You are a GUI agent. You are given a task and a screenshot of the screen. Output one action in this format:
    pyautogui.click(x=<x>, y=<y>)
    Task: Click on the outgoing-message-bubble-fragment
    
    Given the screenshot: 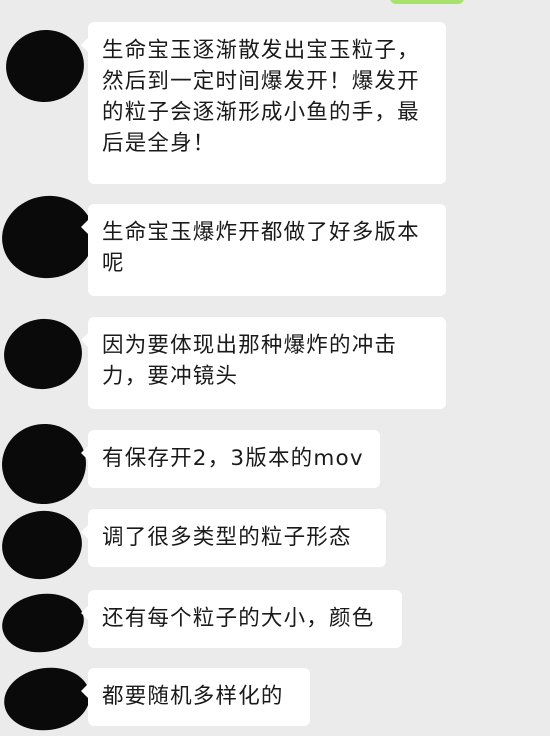 What is the action you would take?
    pyautogui.click(x=427, y=2)
    